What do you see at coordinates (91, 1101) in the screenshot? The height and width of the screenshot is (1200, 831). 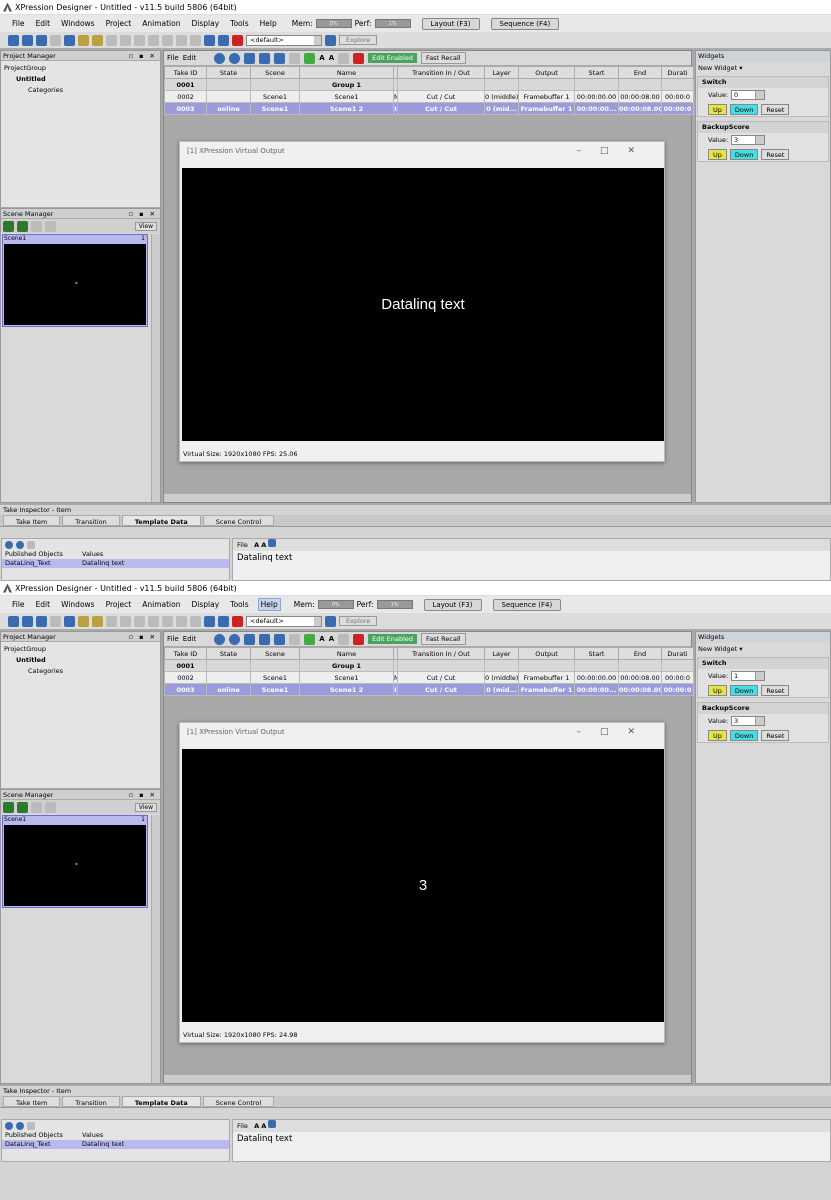 I see `tab-transition: Transition` at bounding box center [91, 1101].